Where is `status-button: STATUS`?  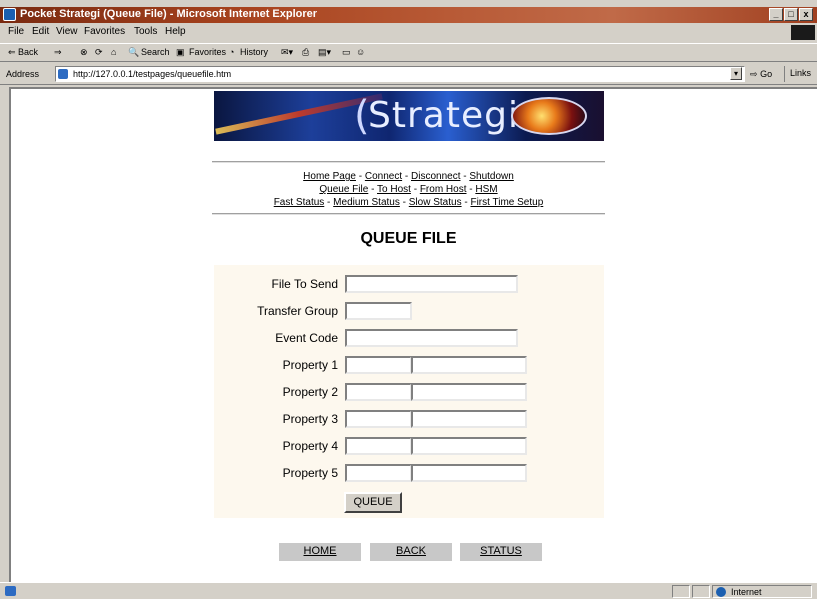
status-button: STATUS is located at coordinates (501, 552).